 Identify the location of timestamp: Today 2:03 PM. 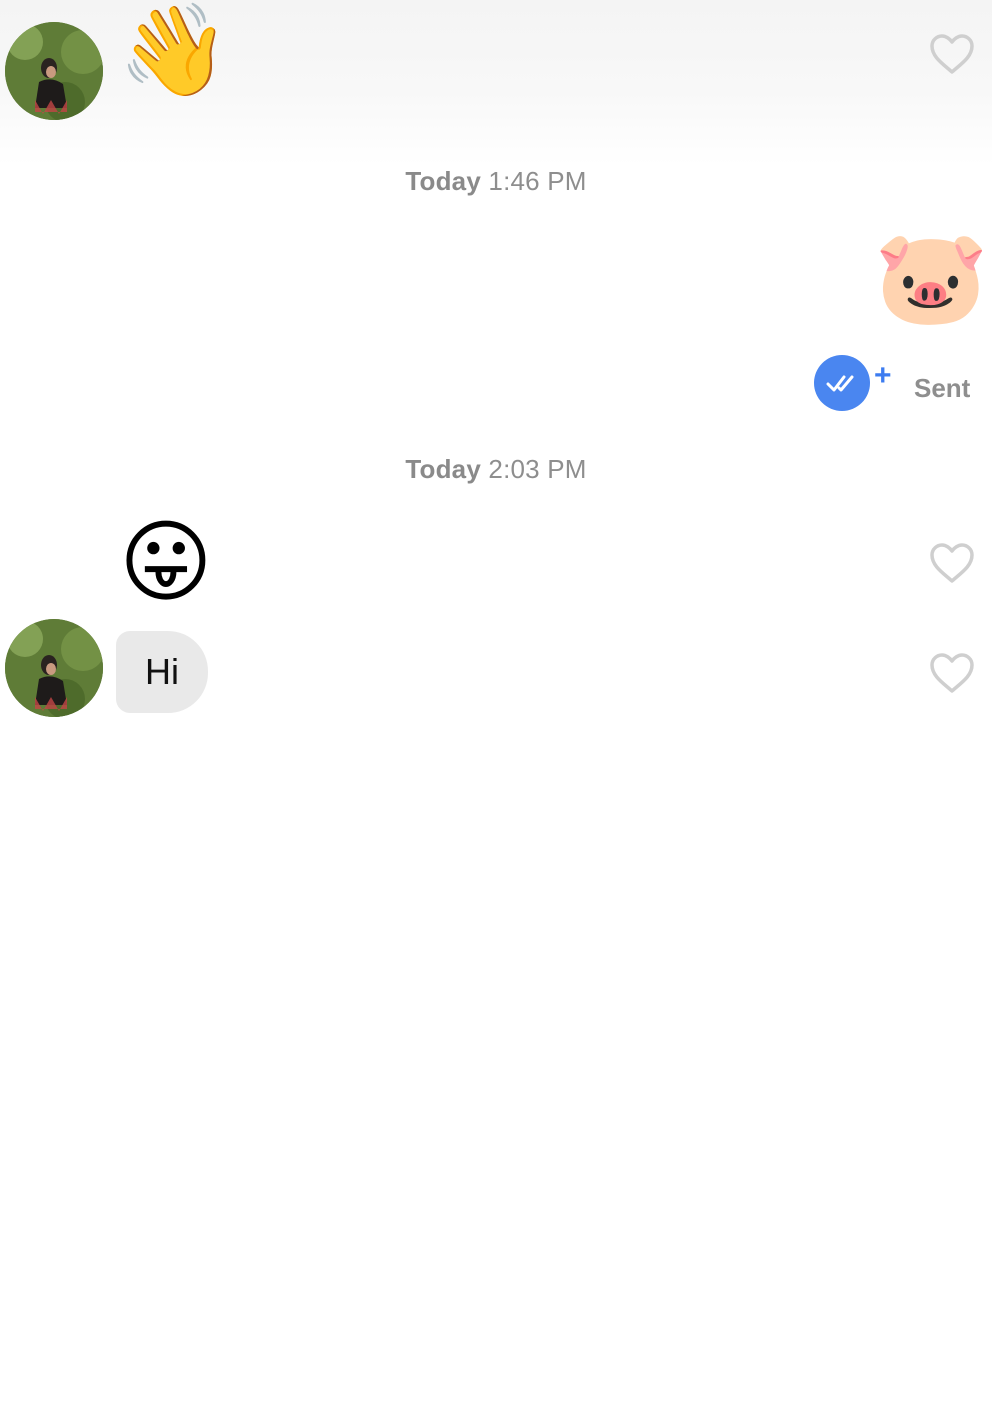
(496, 469).